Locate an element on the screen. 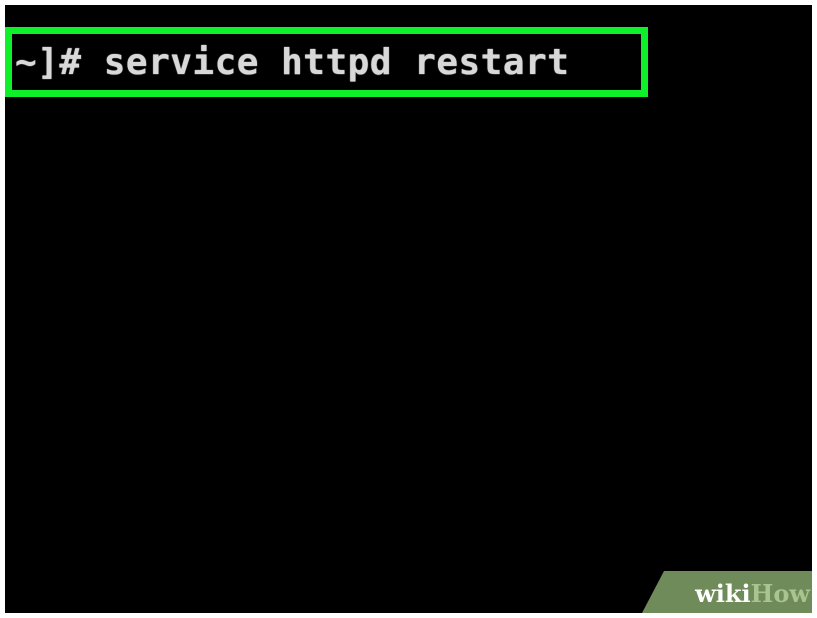  wikihow-logo: wikiHow is located at coordinates (752, 594).